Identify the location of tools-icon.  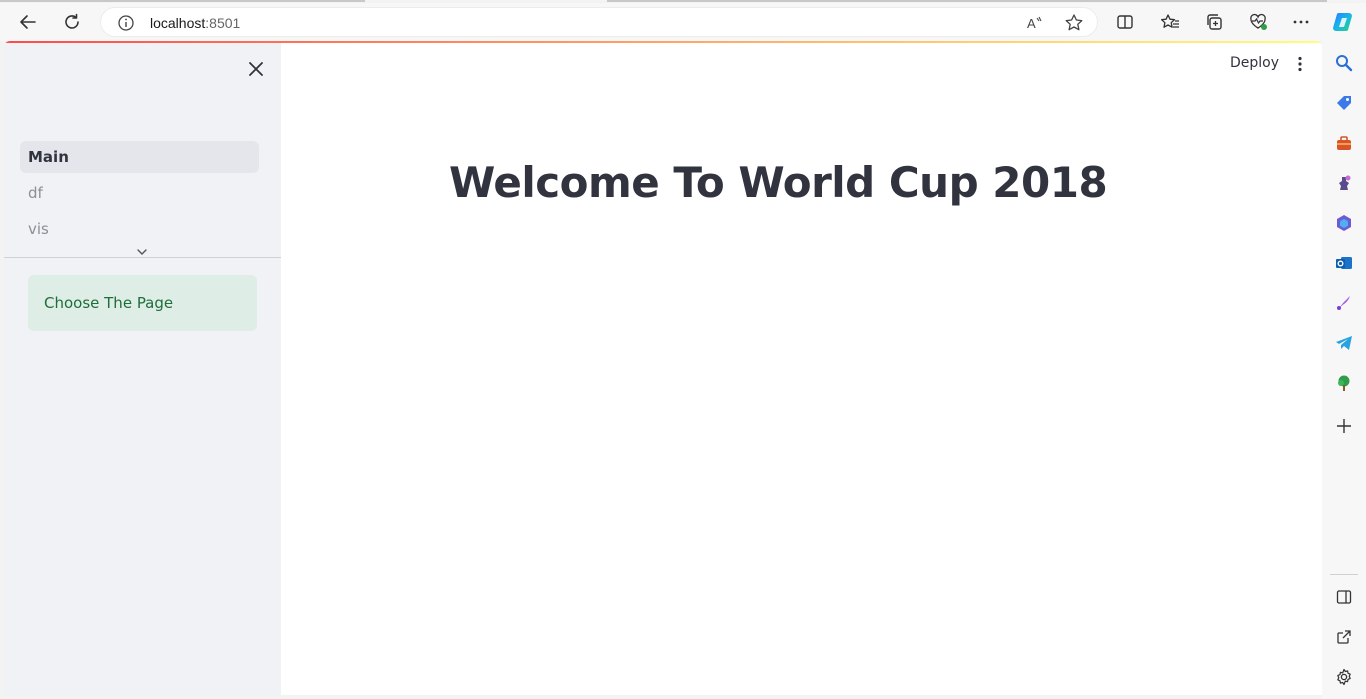
(1344, 143).